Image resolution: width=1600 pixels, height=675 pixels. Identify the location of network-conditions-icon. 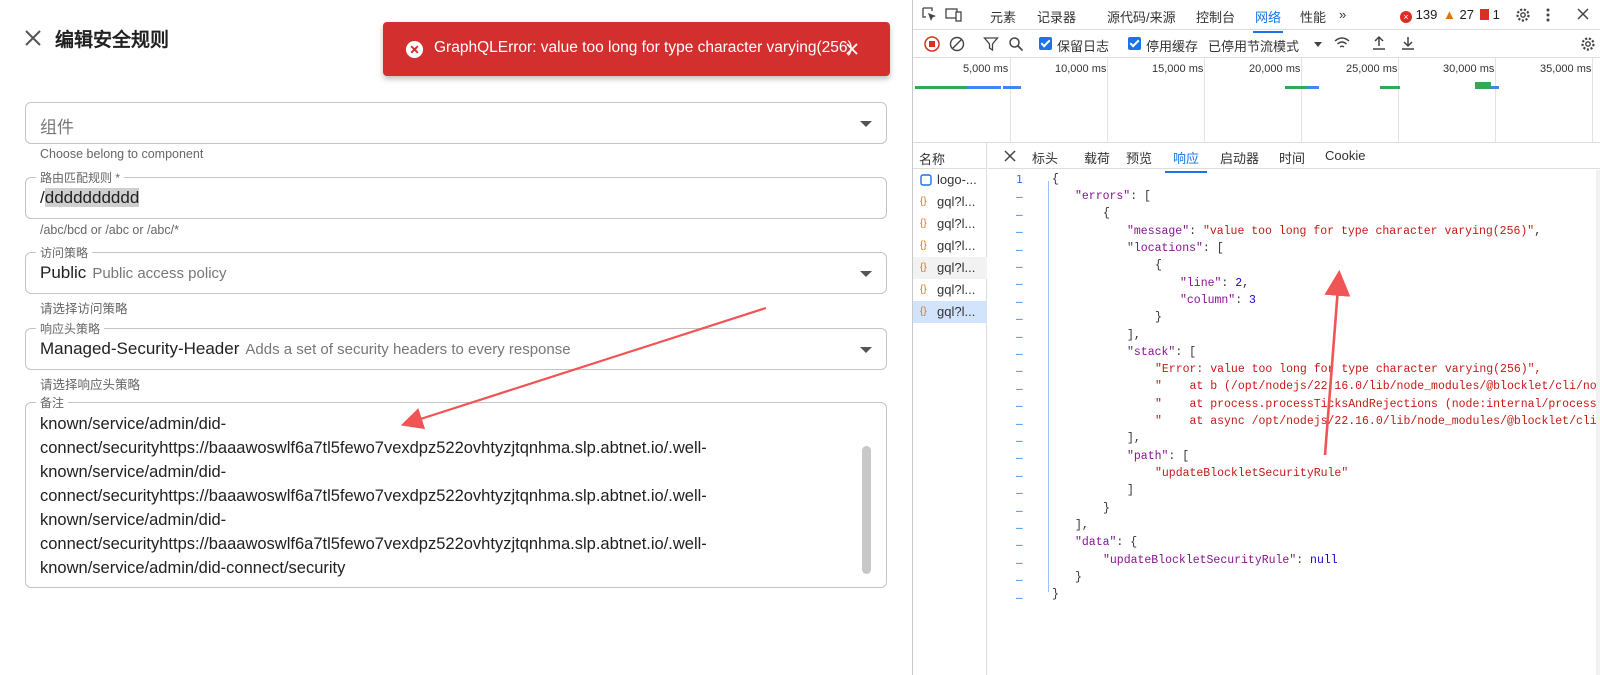
(1342, 43).